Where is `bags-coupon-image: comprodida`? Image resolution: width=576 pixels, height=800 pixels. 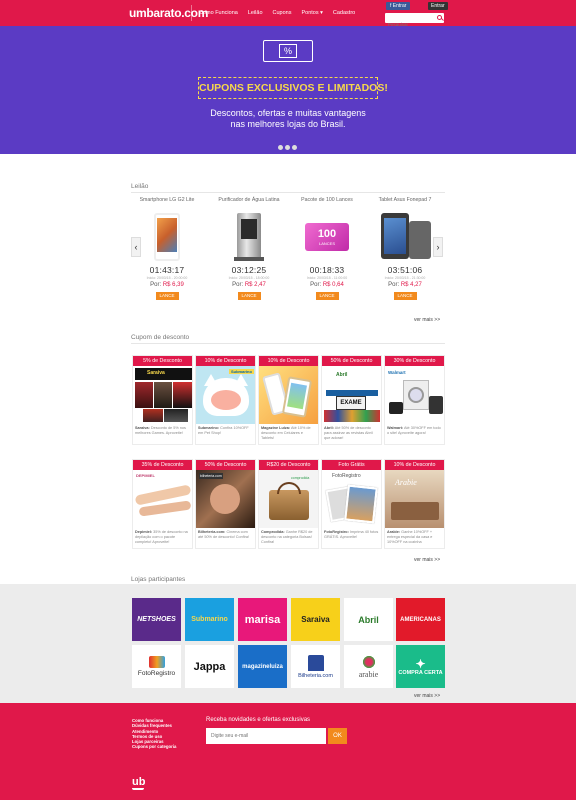
bags-coupon-image: comprodida is located at coordinates (288, 499).